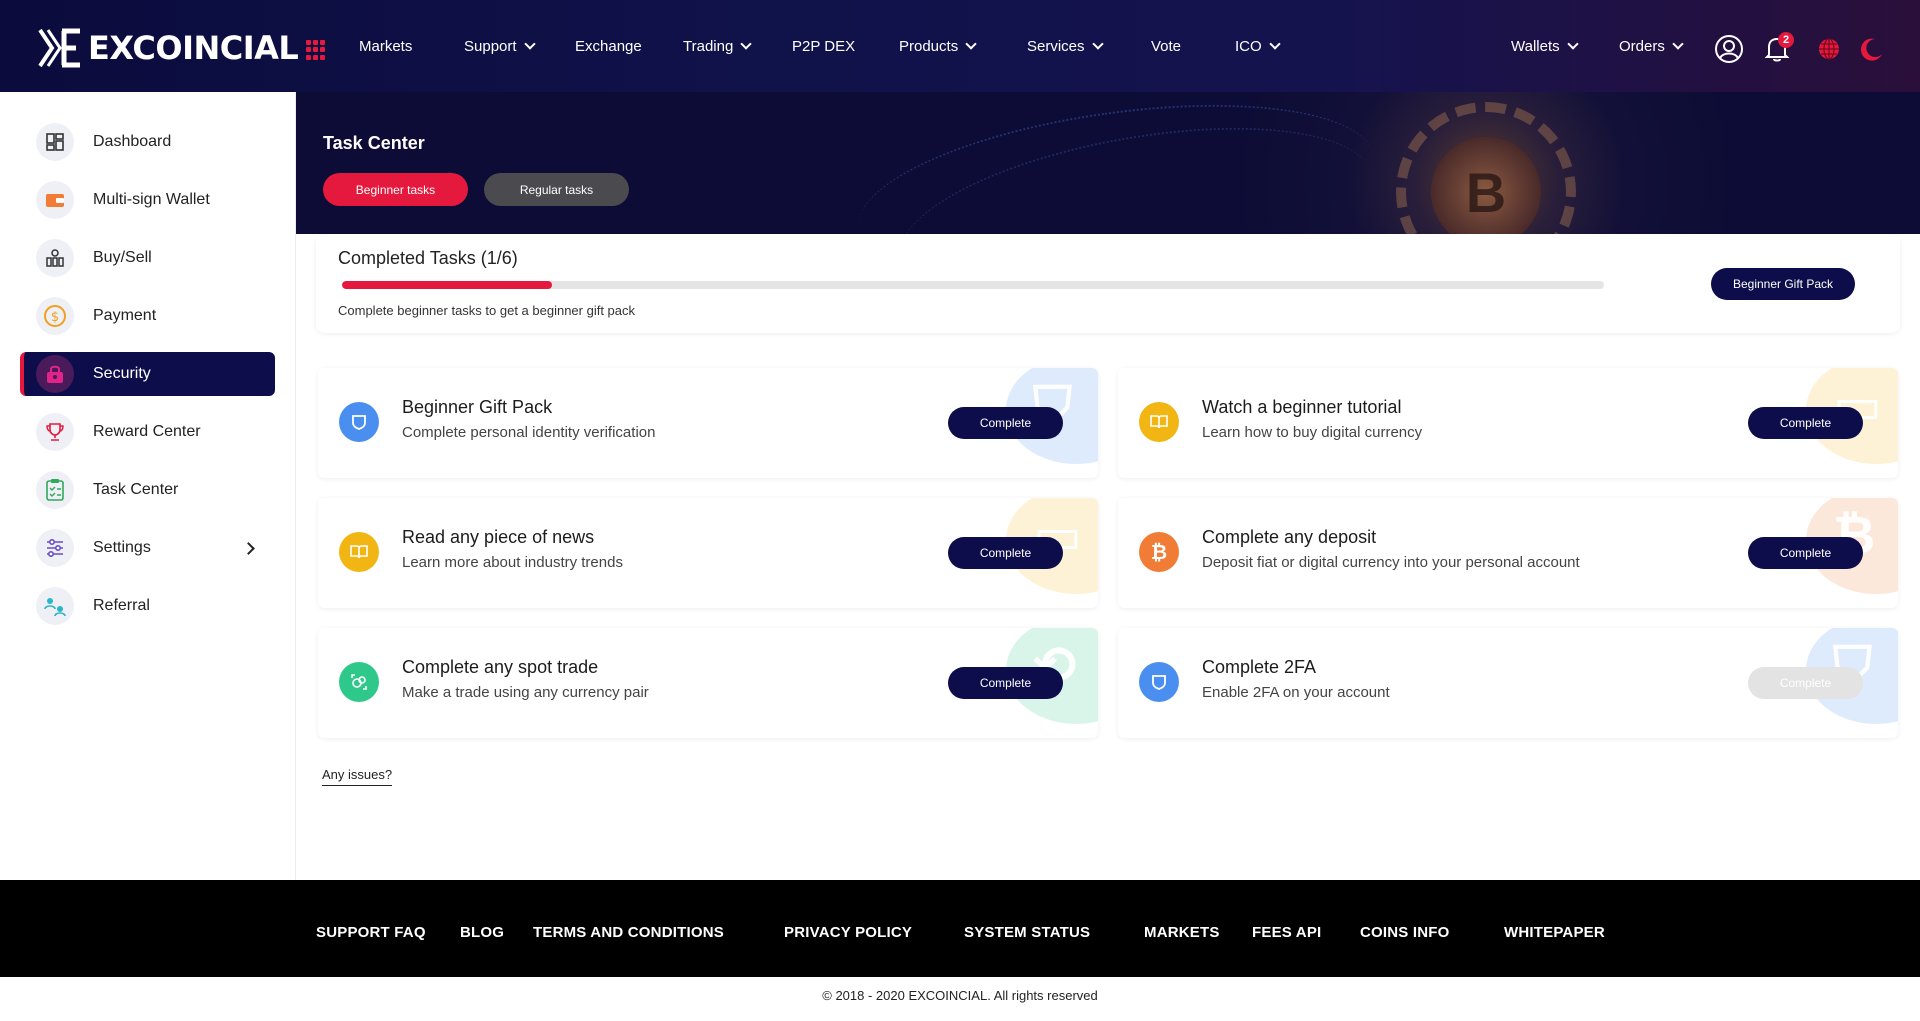 Image resolution: width=1920 pixels, height=1021 pixels. What do you see at coordinates (55, 374) in the screenshot?
I see `lock-icon` at bounding box center [55, 374].